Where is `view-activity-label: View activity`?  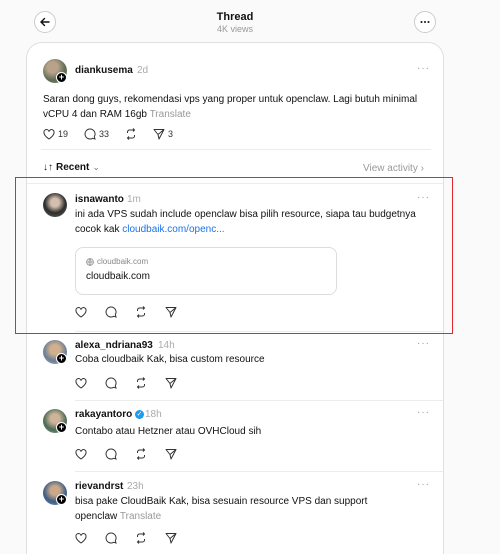
view-activity-label: View activity is located at coordinates (390, 168).